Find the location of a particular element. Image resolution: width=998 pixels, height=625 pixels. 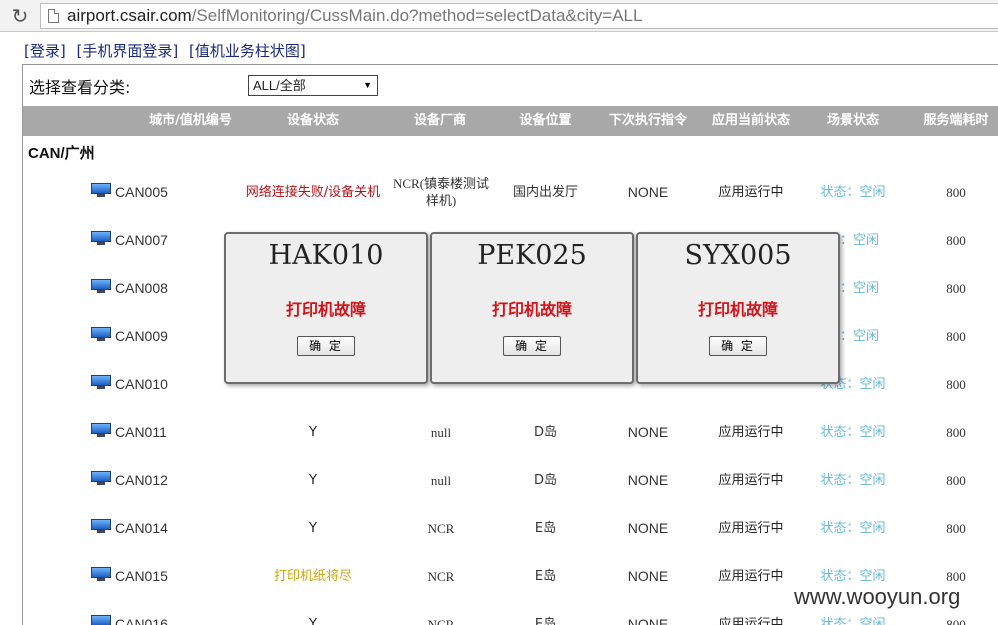

device-id: CAN012 is located at coordinates (141, 479).